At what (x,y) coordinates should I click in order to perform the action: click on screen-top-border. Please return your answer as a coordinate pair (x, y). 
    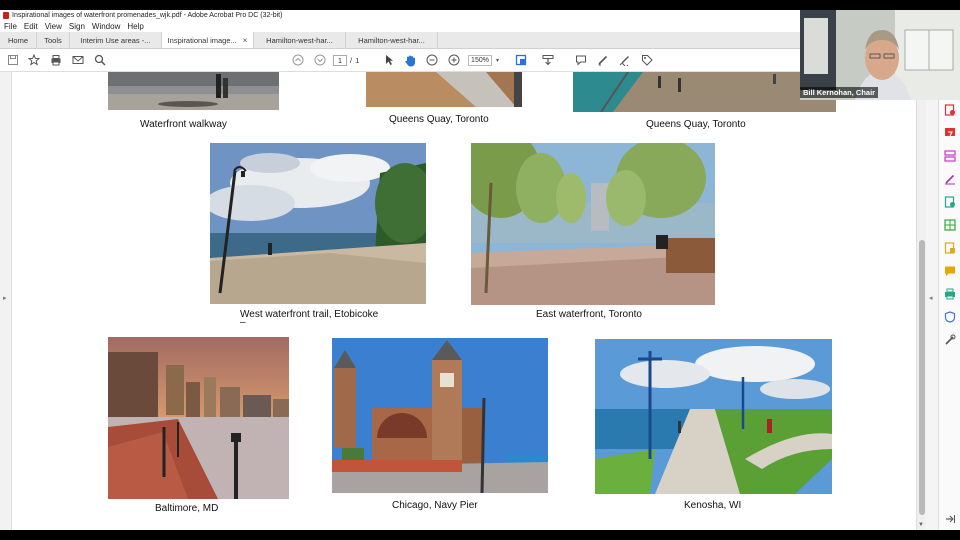
    Looking at the image, I should click on (480, 5).